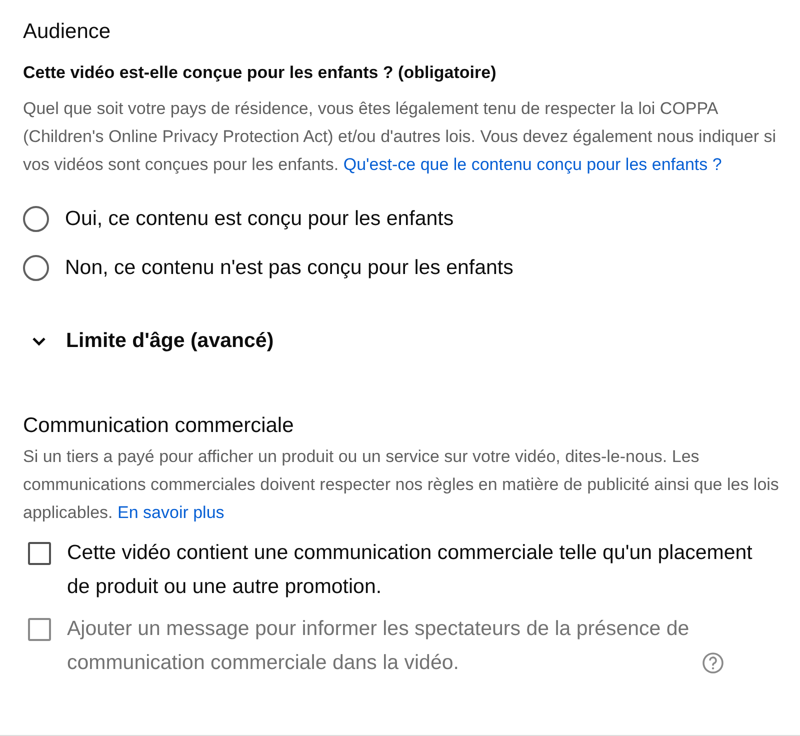 The height and width of the screenshot is (736, 800). Describe the element at coordinates (39, 341) in the screenshot. I see `chevron-icon` at that location.